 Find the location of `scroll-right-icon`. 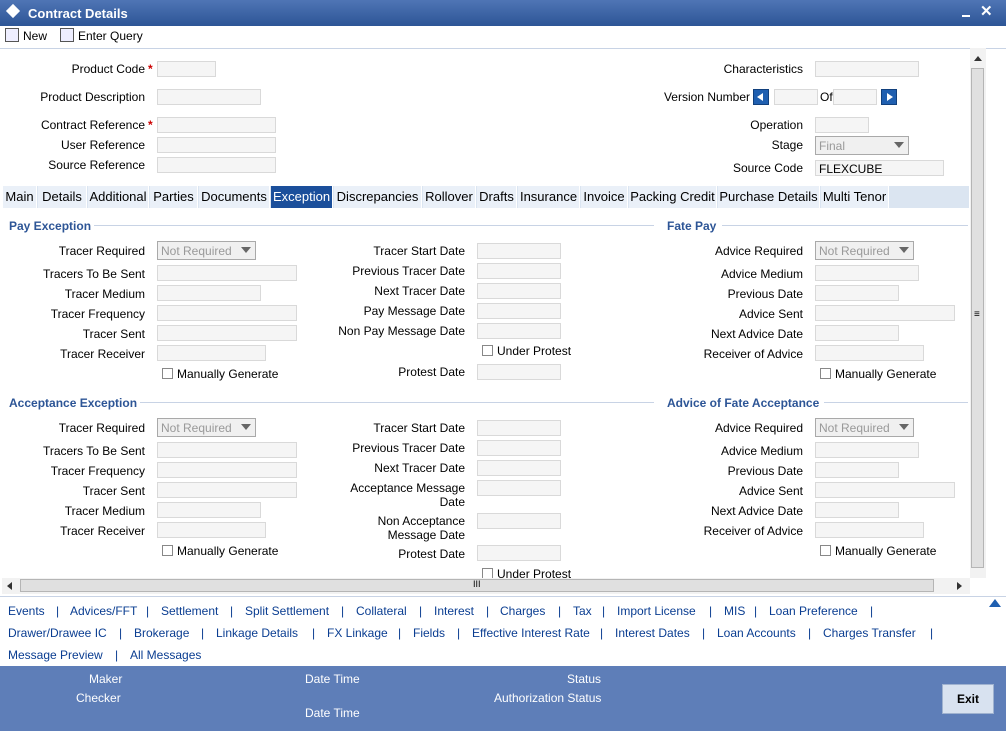

scroll-right-icon is located at coordinates (959, 586).